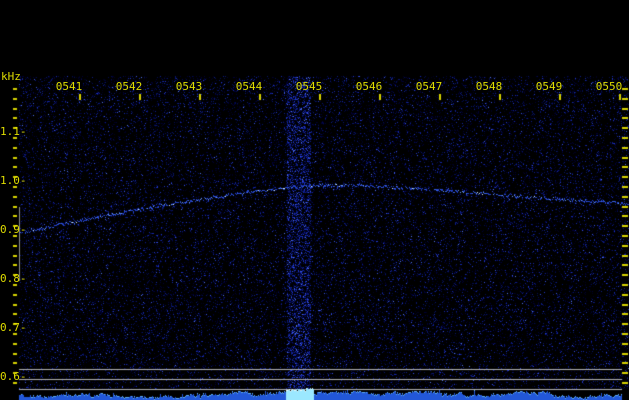  What do you see at coordinates (309, 86) in the screenshot?
I see `time-axis-label: 0545` at bounding box center [309, 86].